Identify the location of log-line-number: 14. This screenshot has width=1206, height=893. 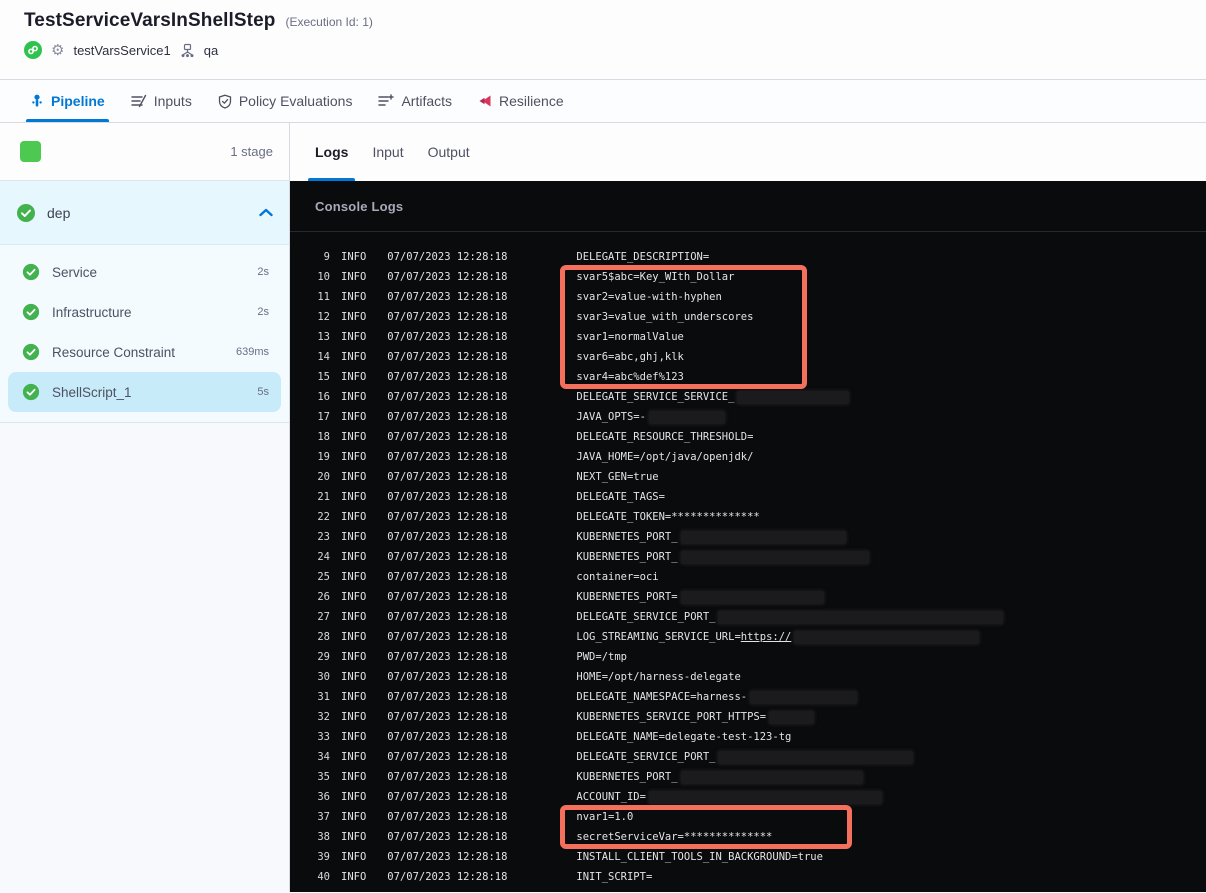
(323, 357).